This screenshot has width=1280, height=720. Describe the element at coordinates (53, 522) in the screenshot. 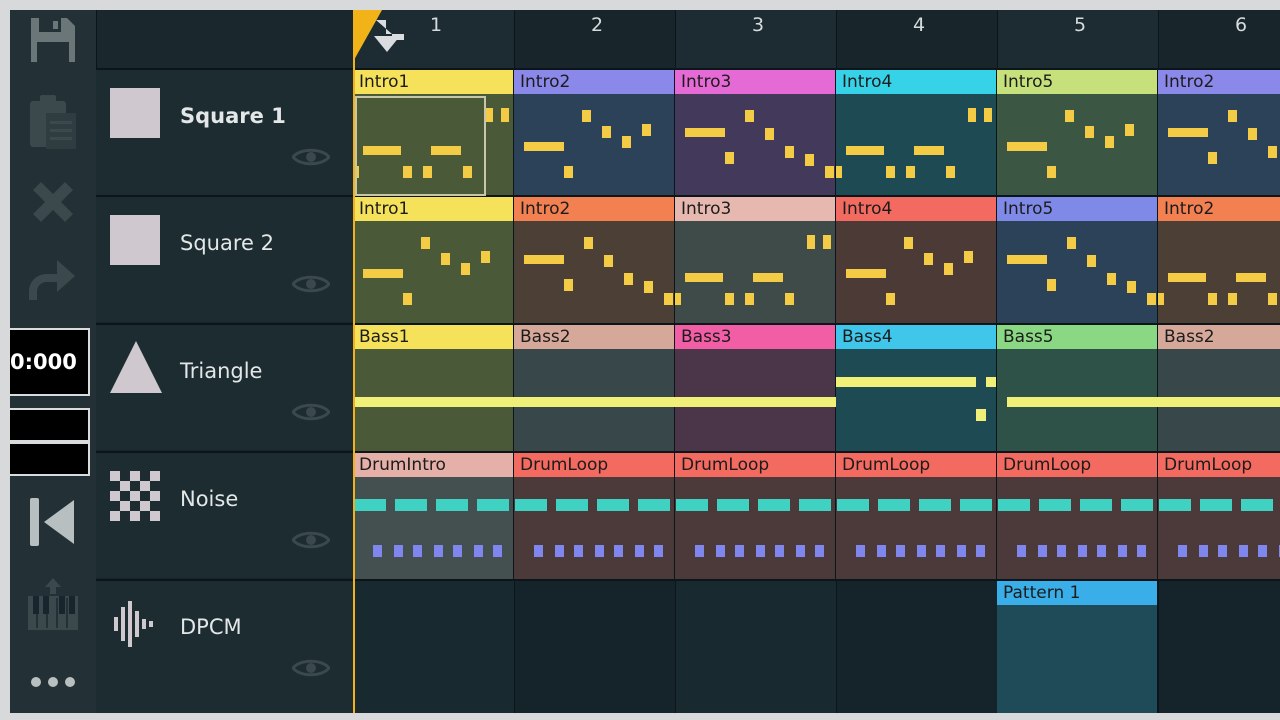

I see `rewind-icon` at that location.